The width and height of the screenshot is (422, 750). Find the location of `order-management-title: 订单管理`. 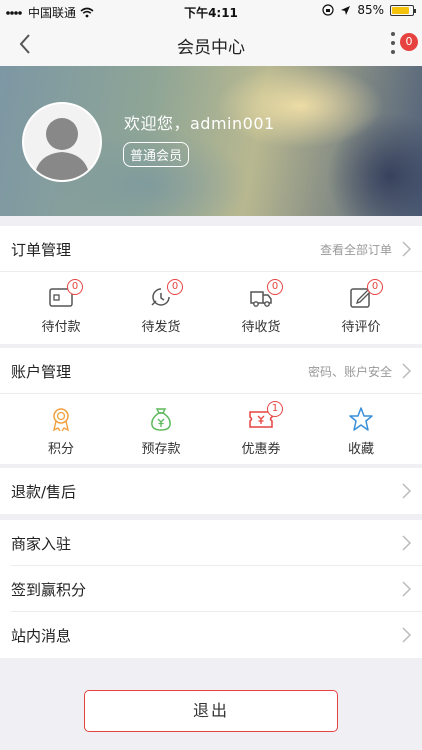

order-management-title: 订单管理 is located at coordinates (41, 250).